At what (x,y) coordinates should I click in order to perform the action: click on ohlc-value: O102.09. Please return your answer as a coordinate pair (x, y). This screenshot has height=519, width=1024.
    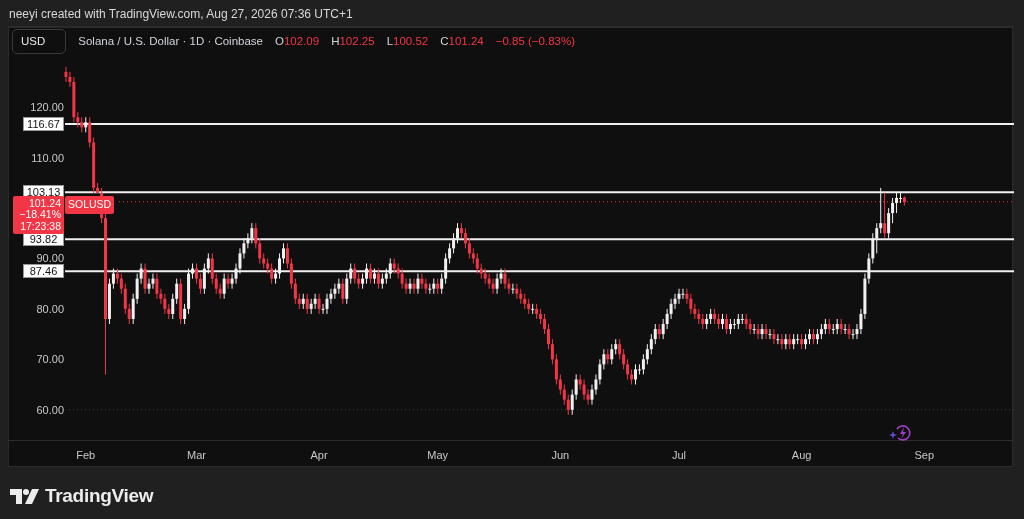
    Looking at the image, I should click on (297, 41).